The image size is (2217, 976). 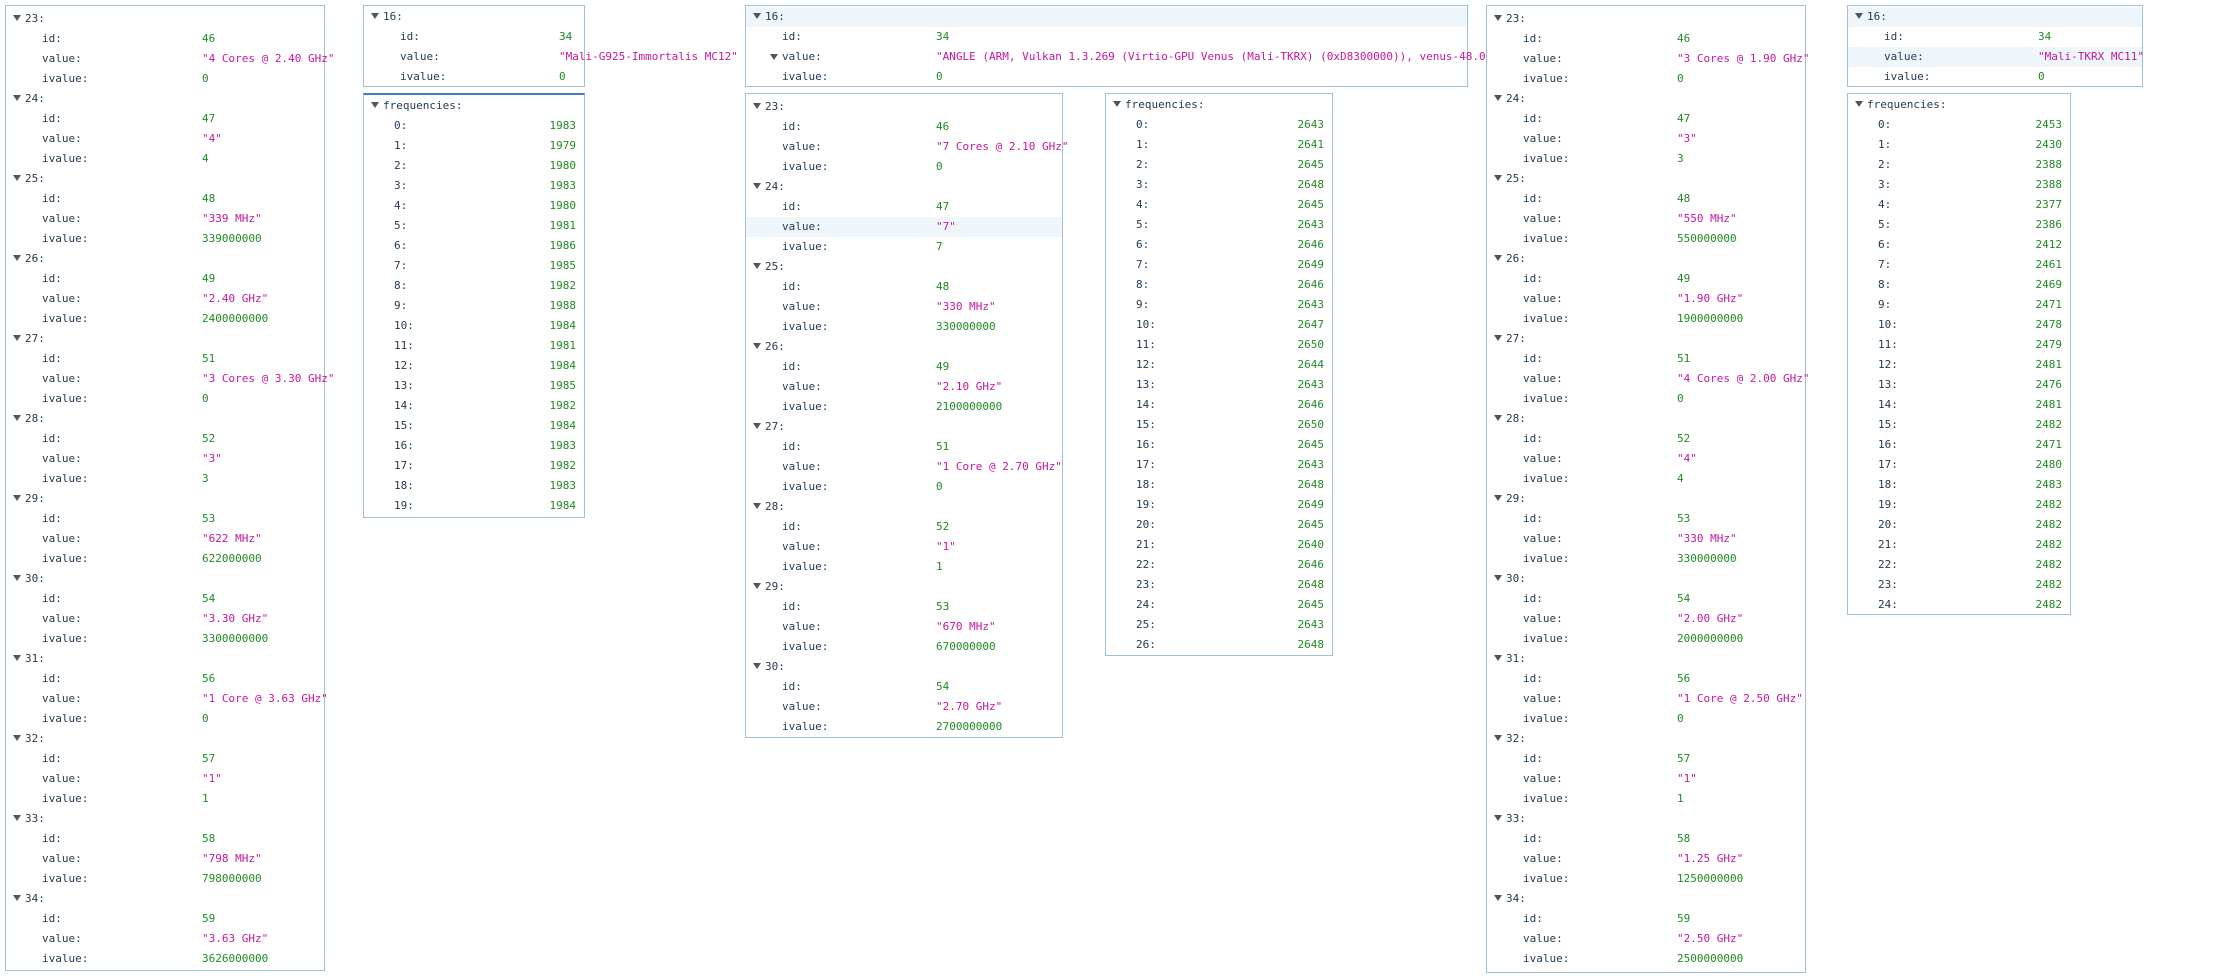 I want to click on frequency-row: 17: 2643, so click(x=1219, y=465).